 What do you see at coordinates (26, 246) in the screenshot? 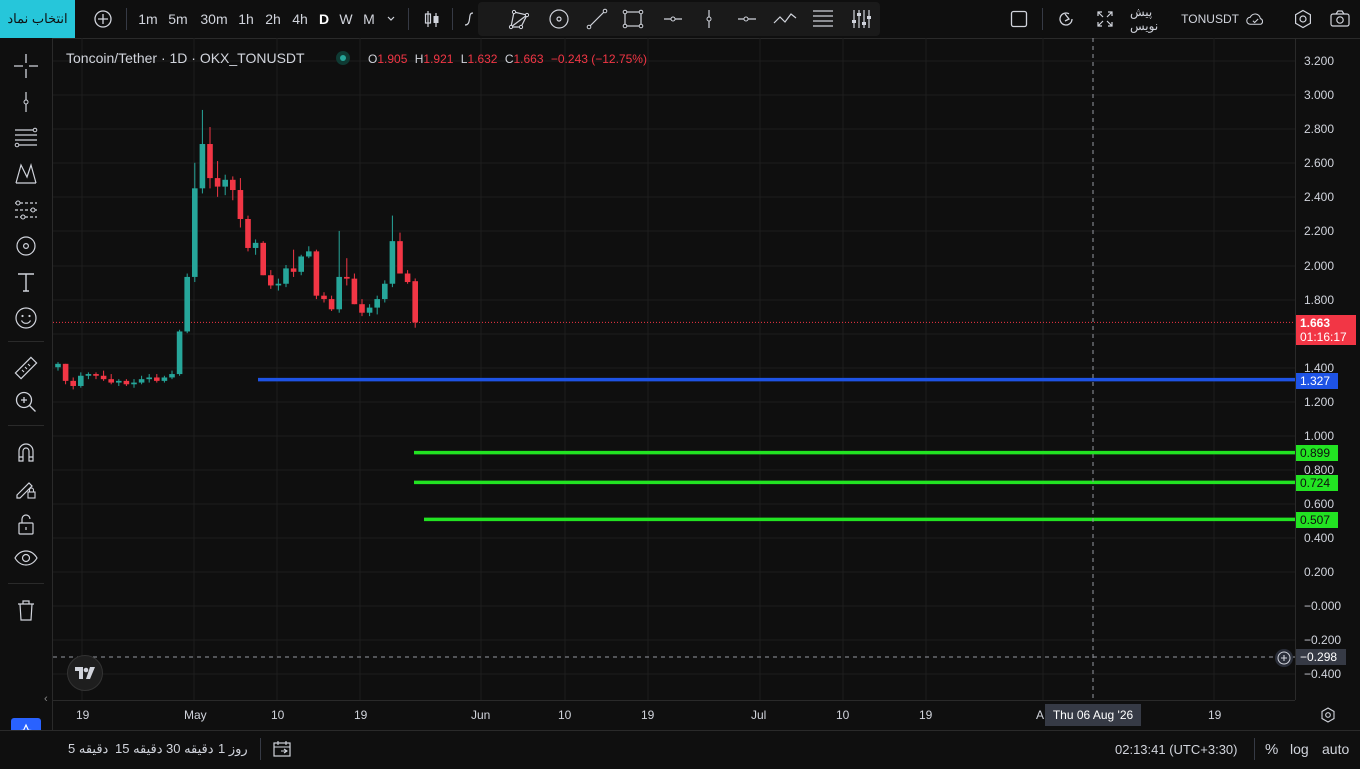
I see `brush-shapes-icon` at bounding box center [26, 246].